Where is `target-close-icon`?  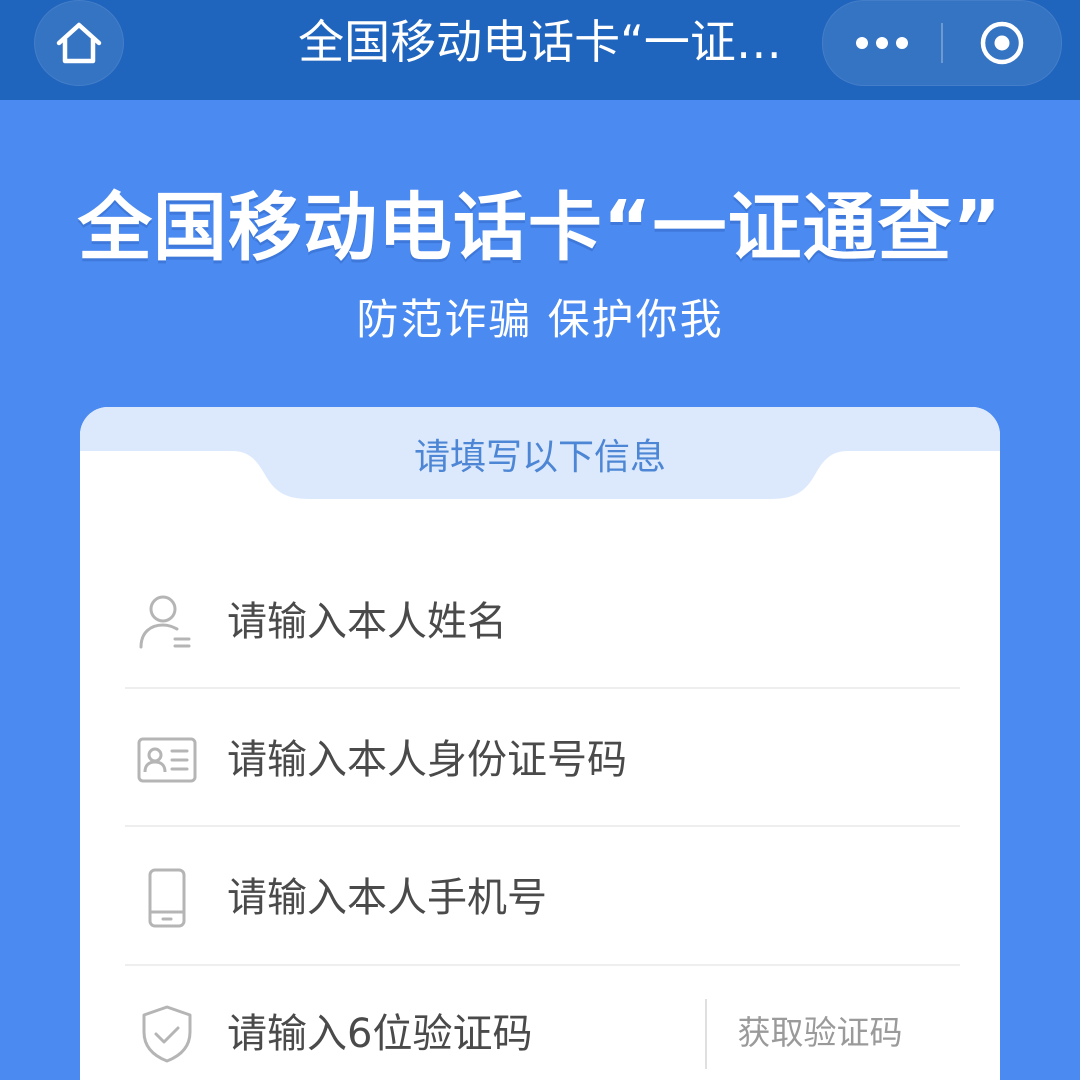 target-close-icon is located at coordinates (1002, 43).